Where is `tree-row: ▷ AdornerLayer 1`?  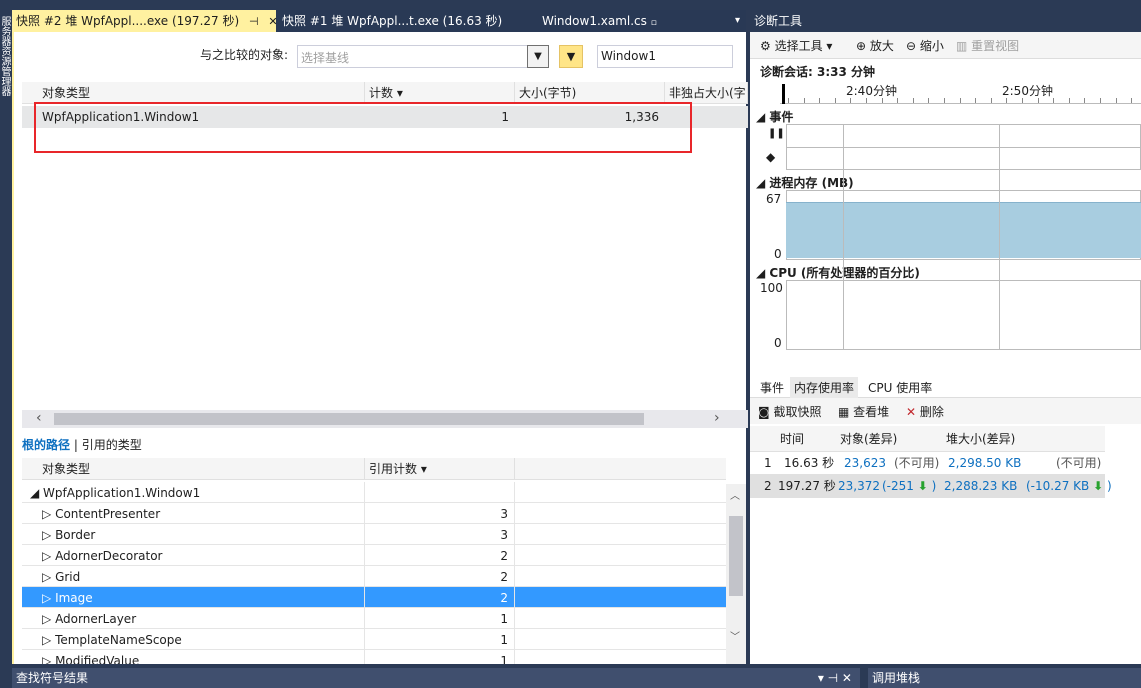
tree-row: ▷ AdornerLayer 1 is located at coordinates (374, 619).